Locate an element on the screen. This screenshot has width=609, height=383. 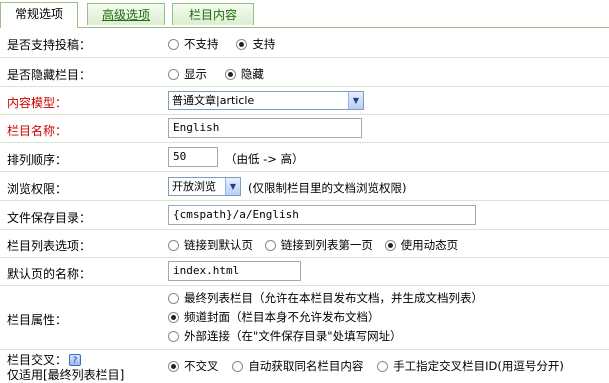
label-category-attribute: 栏目属性： is located at coordinates (37, 320).